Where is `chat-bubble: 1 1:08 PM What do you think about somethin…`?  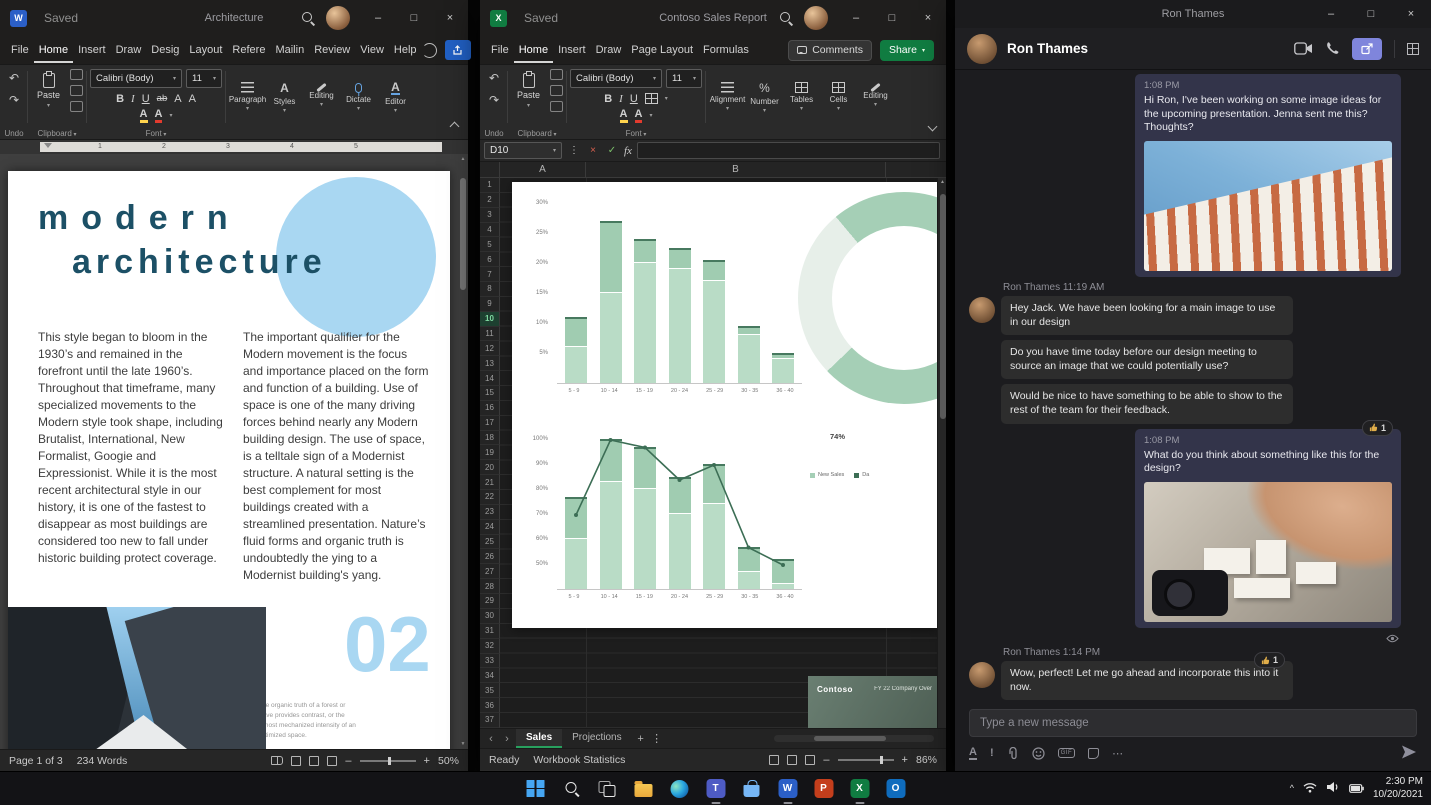
chat-bubble: 1 1:08 PM What do you think about somethin… is located at coordinates (1268, 524).